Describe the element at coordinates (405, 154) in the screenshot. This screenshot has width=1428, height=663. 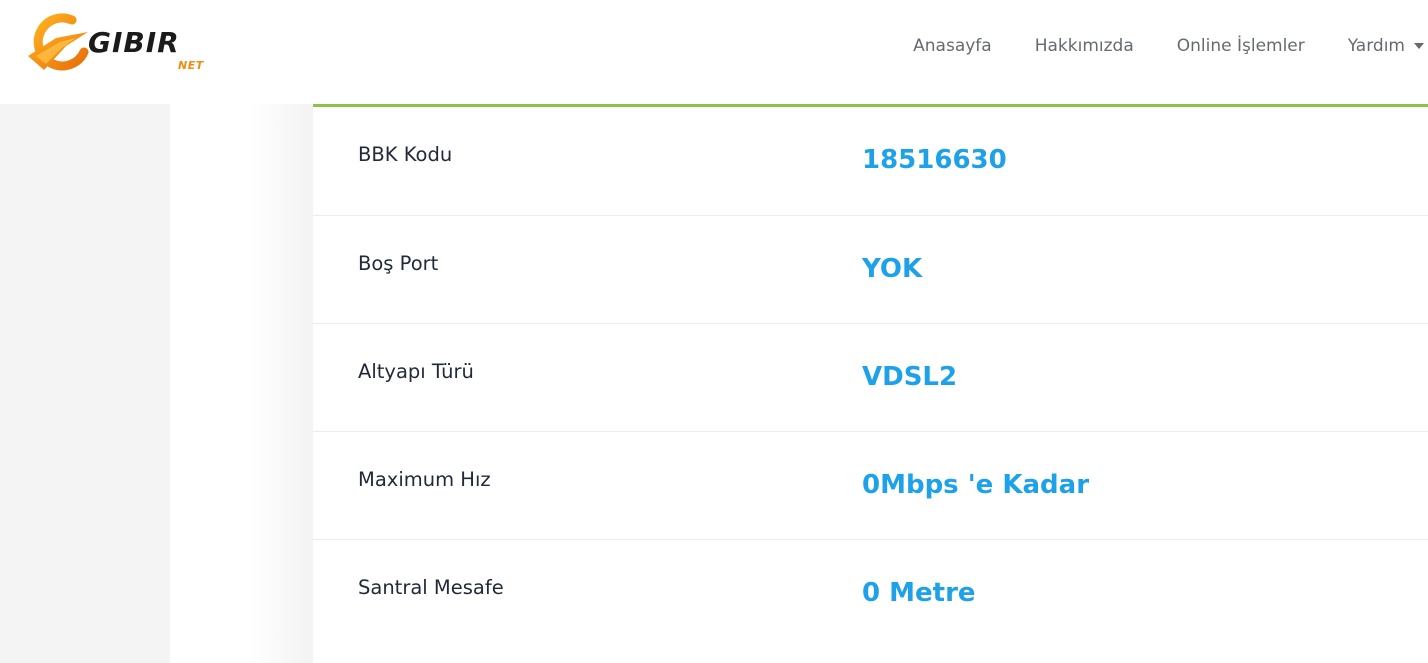
I see `detail-label: BBK Kodu` at that location.